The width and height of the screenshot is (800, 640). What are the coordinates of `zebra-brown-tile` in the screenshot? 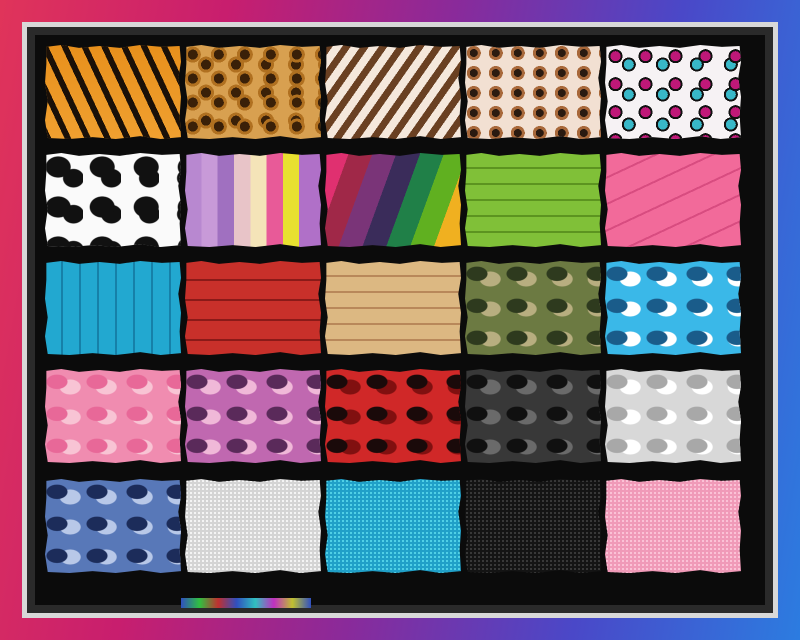 It's located at (393, 92).